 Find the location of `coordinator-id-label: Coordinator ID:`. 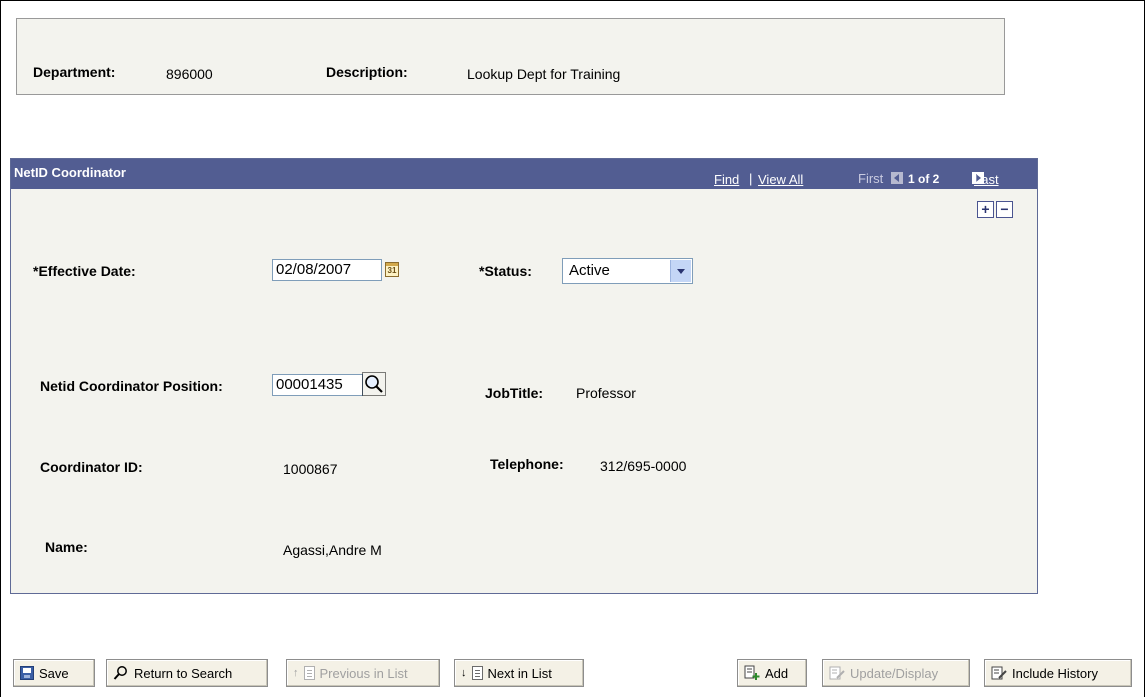

coordinator-id-label: Coordinator ID: is located at coordinates (91, 467).